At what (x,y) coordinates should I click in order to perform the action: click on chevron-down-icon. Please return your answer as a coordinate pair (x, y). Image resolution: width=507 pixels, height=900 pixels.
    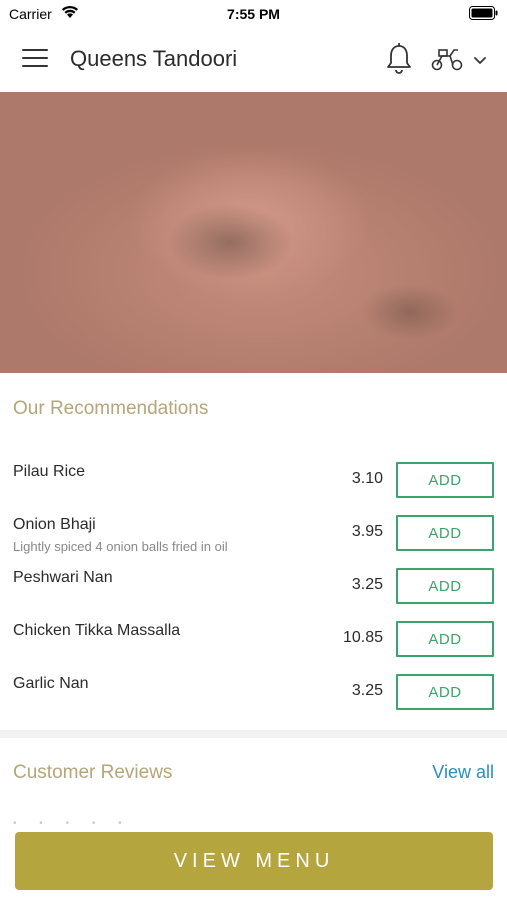
    Looking at the image, I should click on (480, 60).